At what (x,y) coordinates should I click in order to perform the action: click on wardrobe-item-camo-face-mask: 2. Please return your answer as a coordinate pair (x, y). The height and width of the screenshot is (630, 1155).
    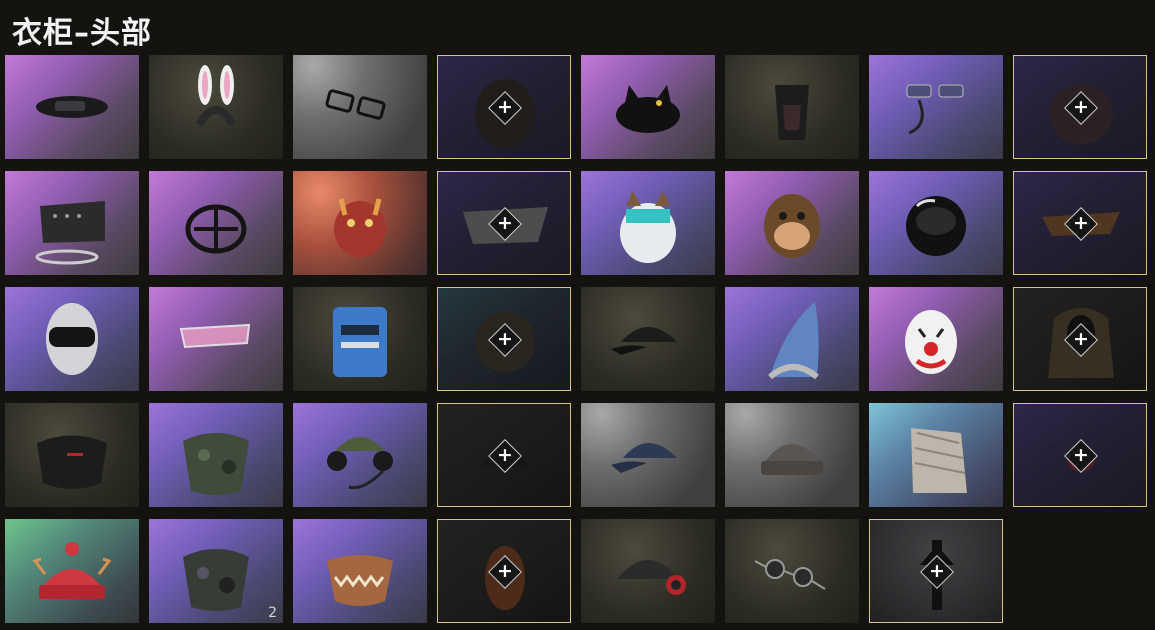
    Looking at the image, I should click on (216, 571).